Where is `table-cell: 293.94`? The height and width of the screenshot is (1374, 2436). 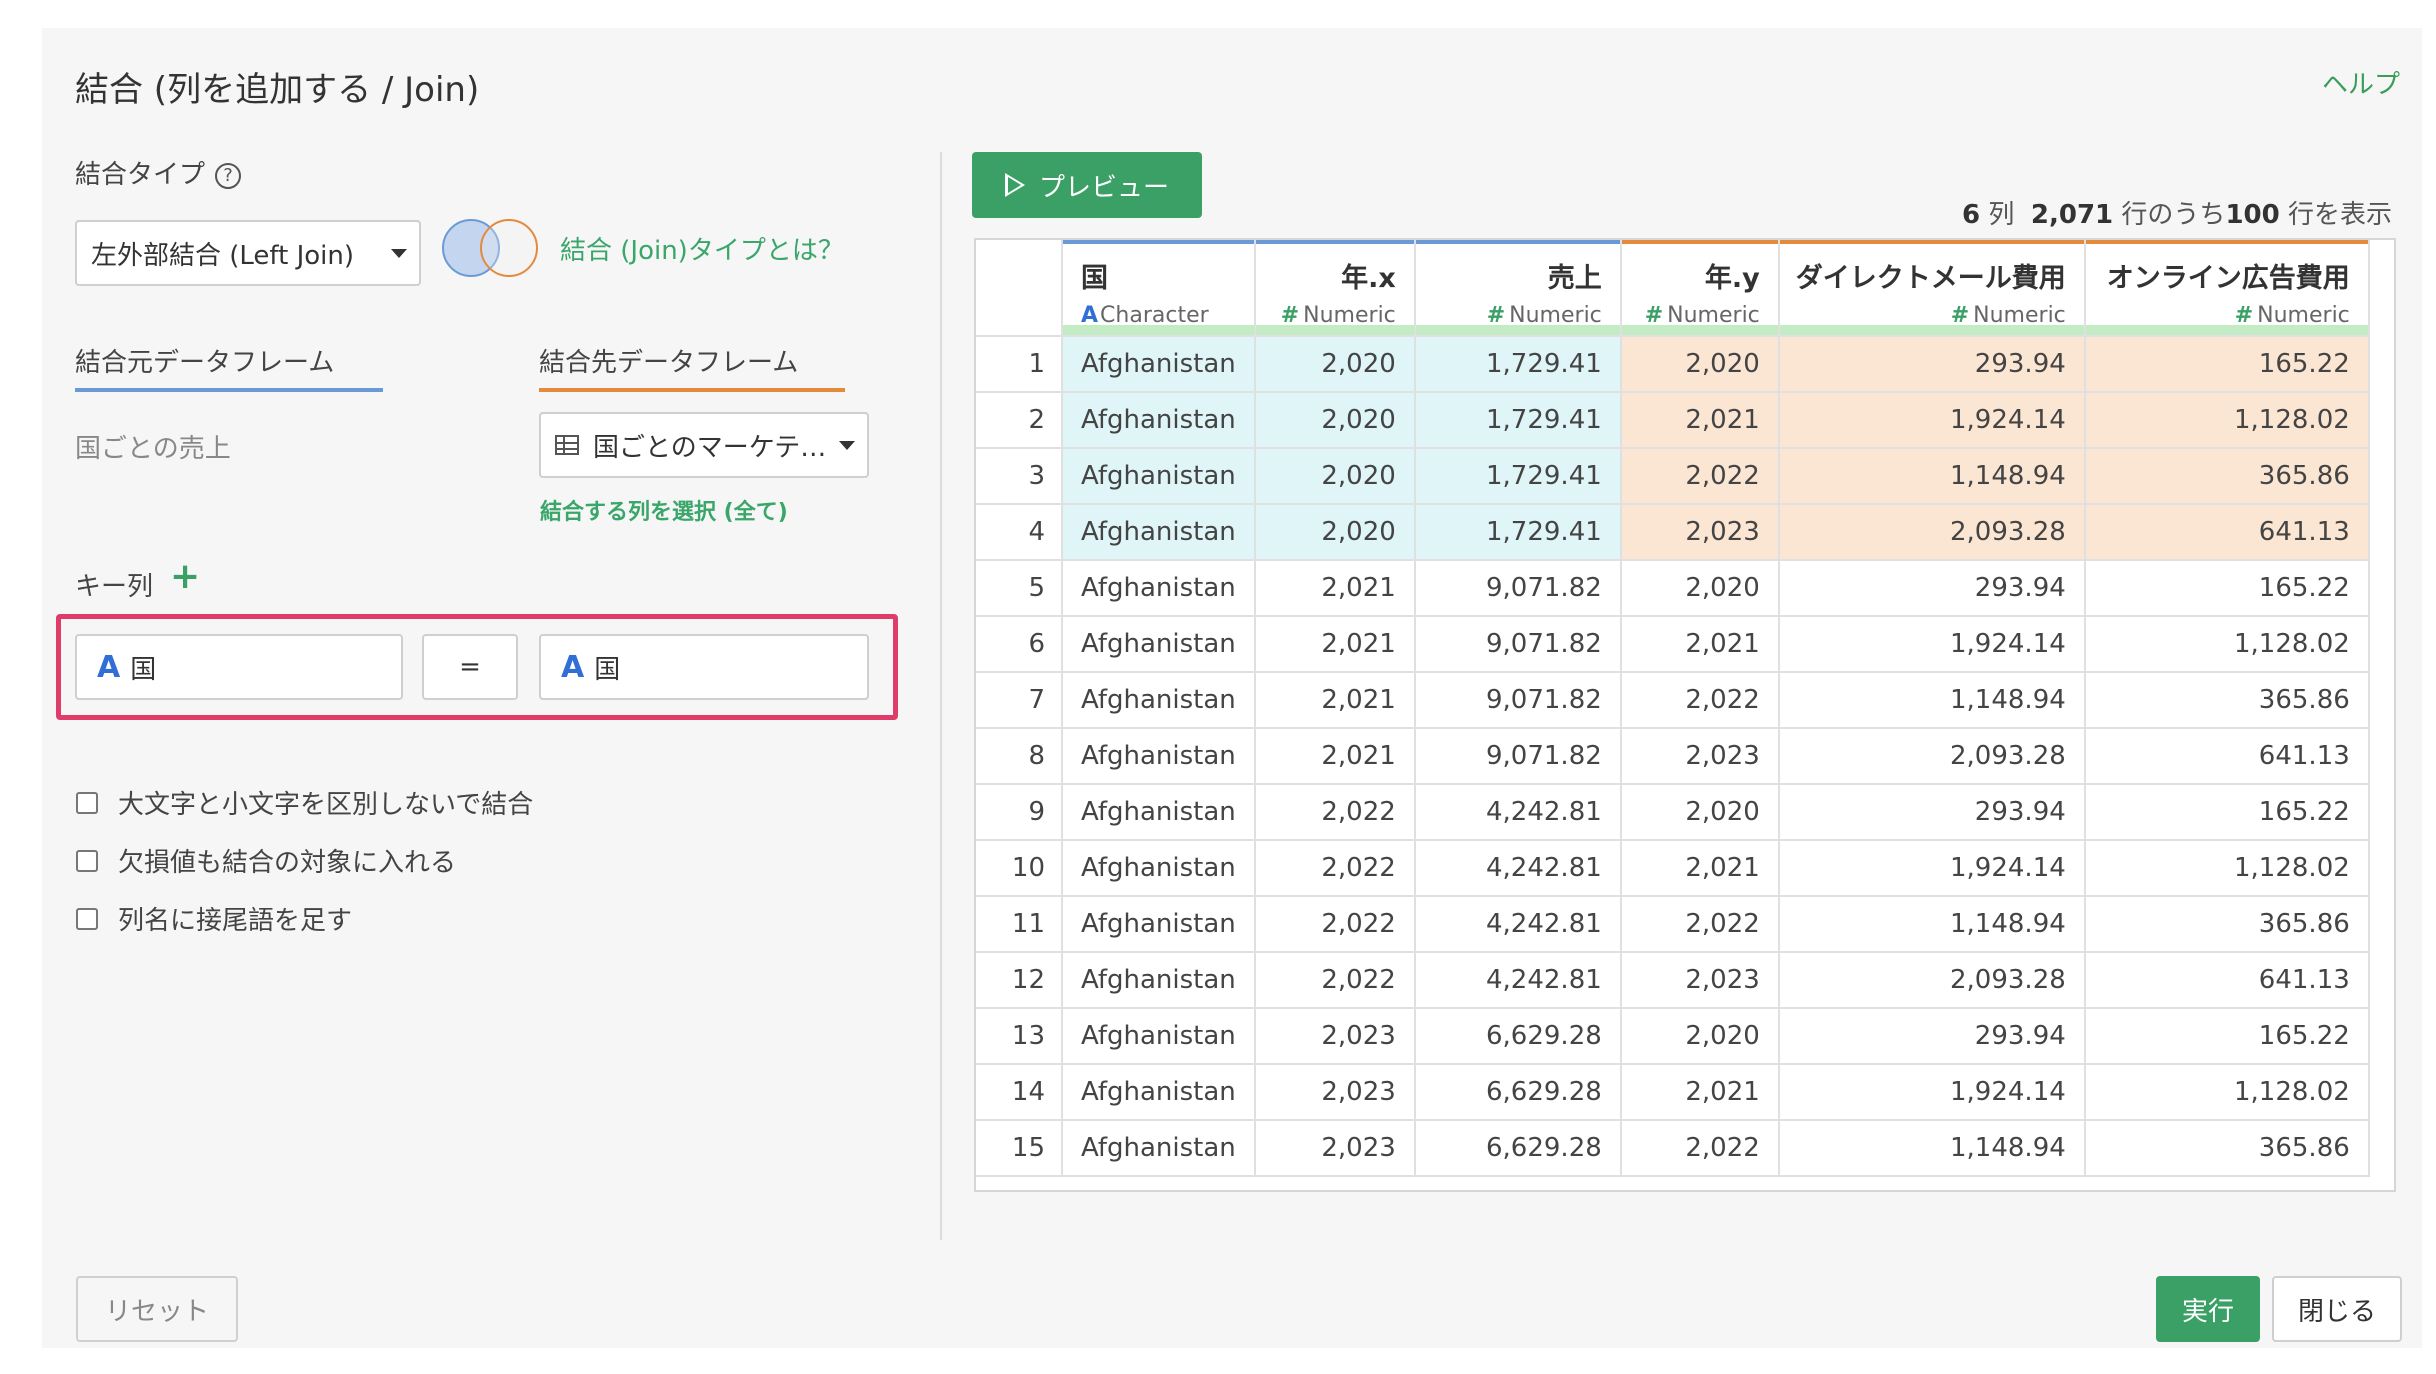
table-cell: 293.94 is located at coordinates (1932, 588).